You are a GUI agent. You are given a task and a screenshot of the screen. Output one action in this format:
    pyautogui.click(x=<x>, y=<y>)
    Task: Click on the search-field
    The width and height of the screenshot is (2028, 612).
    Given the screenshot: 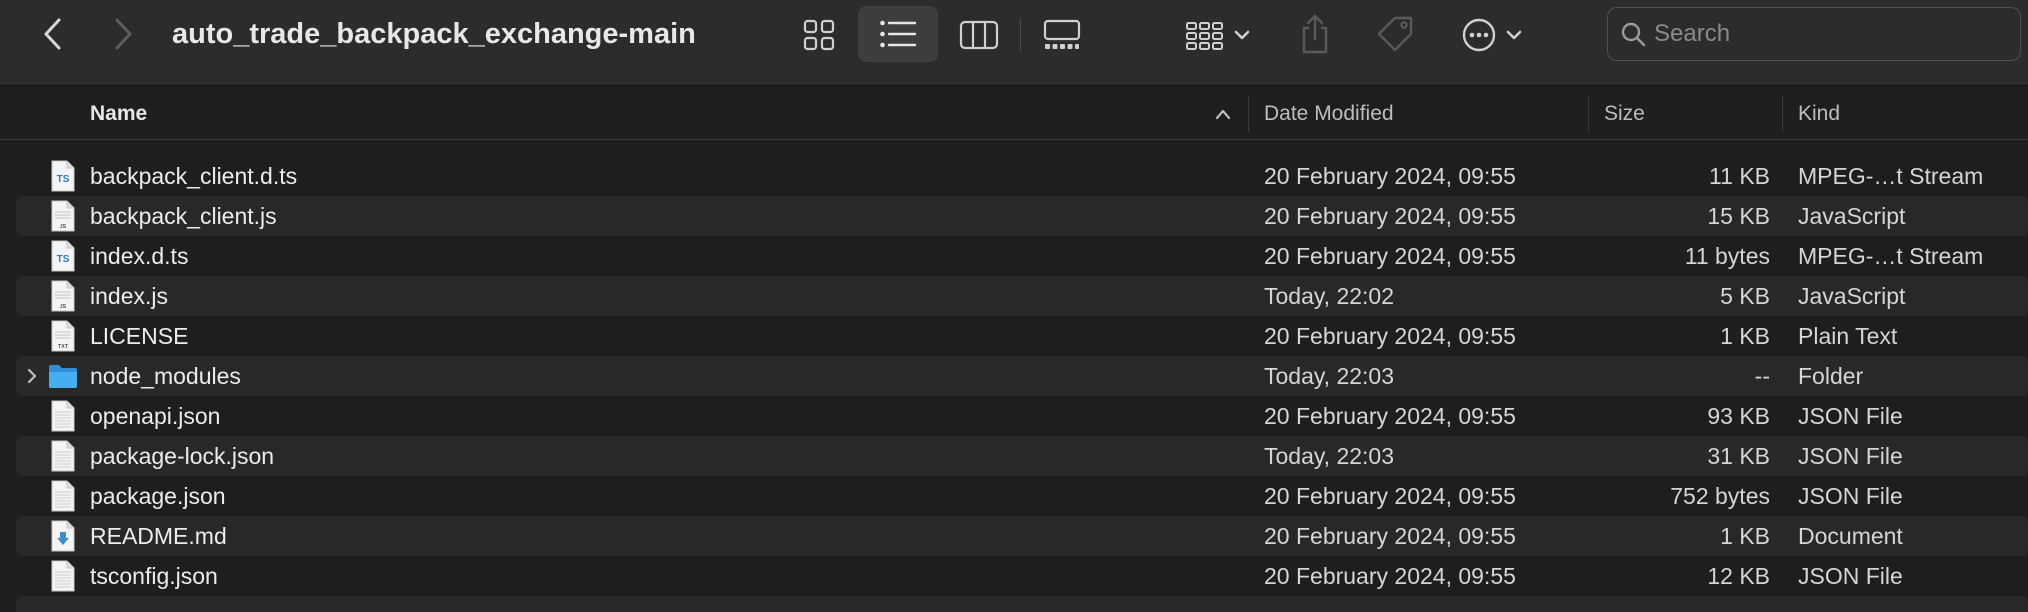 What is the action you would take?
    pyautogui.click(x=1814, y=34)
    